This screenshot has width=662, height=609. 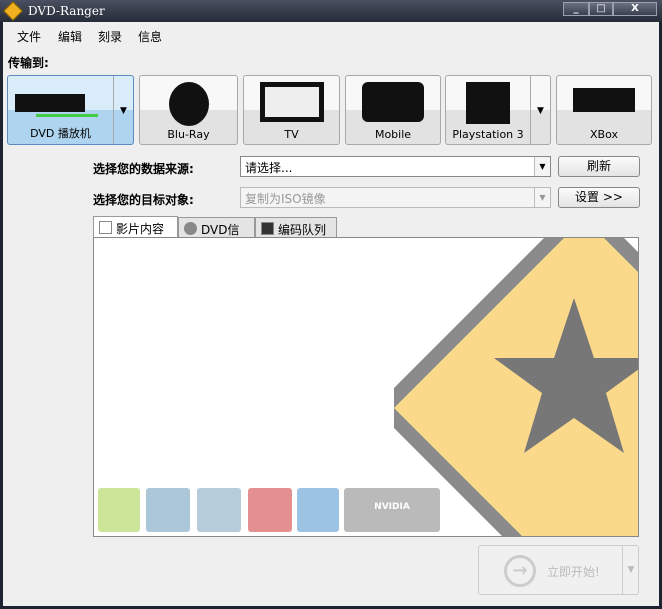 What do you see at coordinates (604, 134) in the screenshot?
I see `device-label: XBox` at bounding box center [604, 134].